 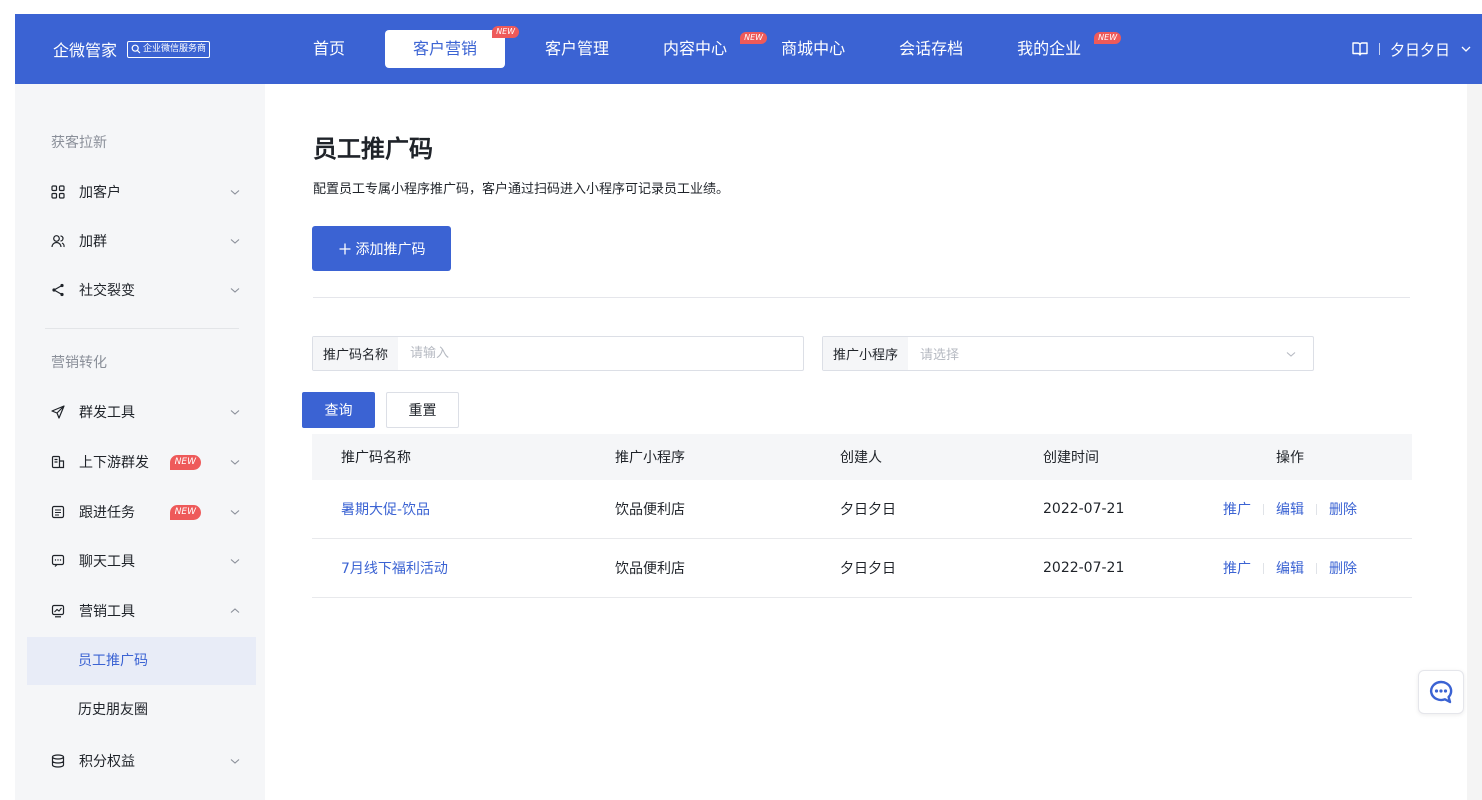 What do you see at coordinates (376, 458) in the screenshot?
I see `column-header-name: 推广码名称` at bounding box center [376, 458].